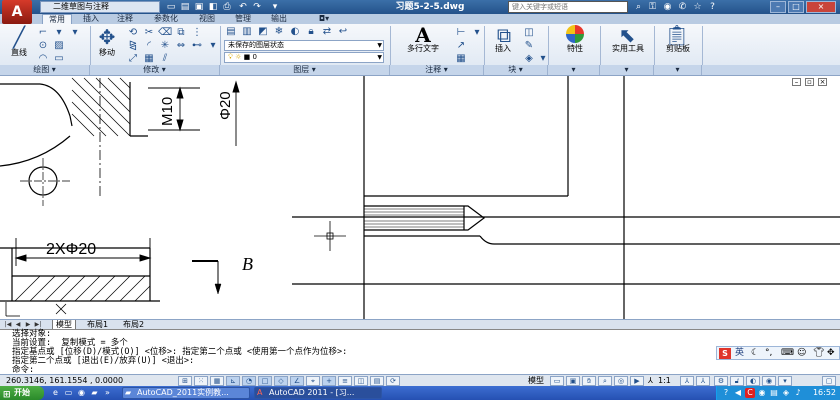 This screenshot has width=840, height=400. I want to click on tab-view: 视图, so click(207, 19).